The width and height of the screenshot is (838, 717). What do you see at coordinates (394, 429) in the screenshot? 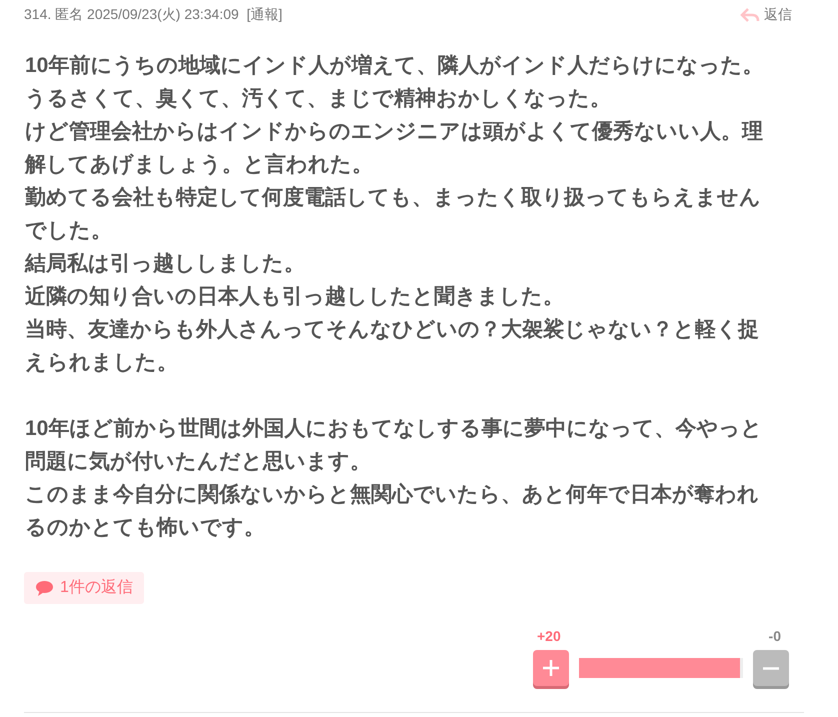
I see `comment-text-line: 10年ほど前から世間は外国人におもてなしする事に夢中になって、今やっと` at bounding box center [394, 429].